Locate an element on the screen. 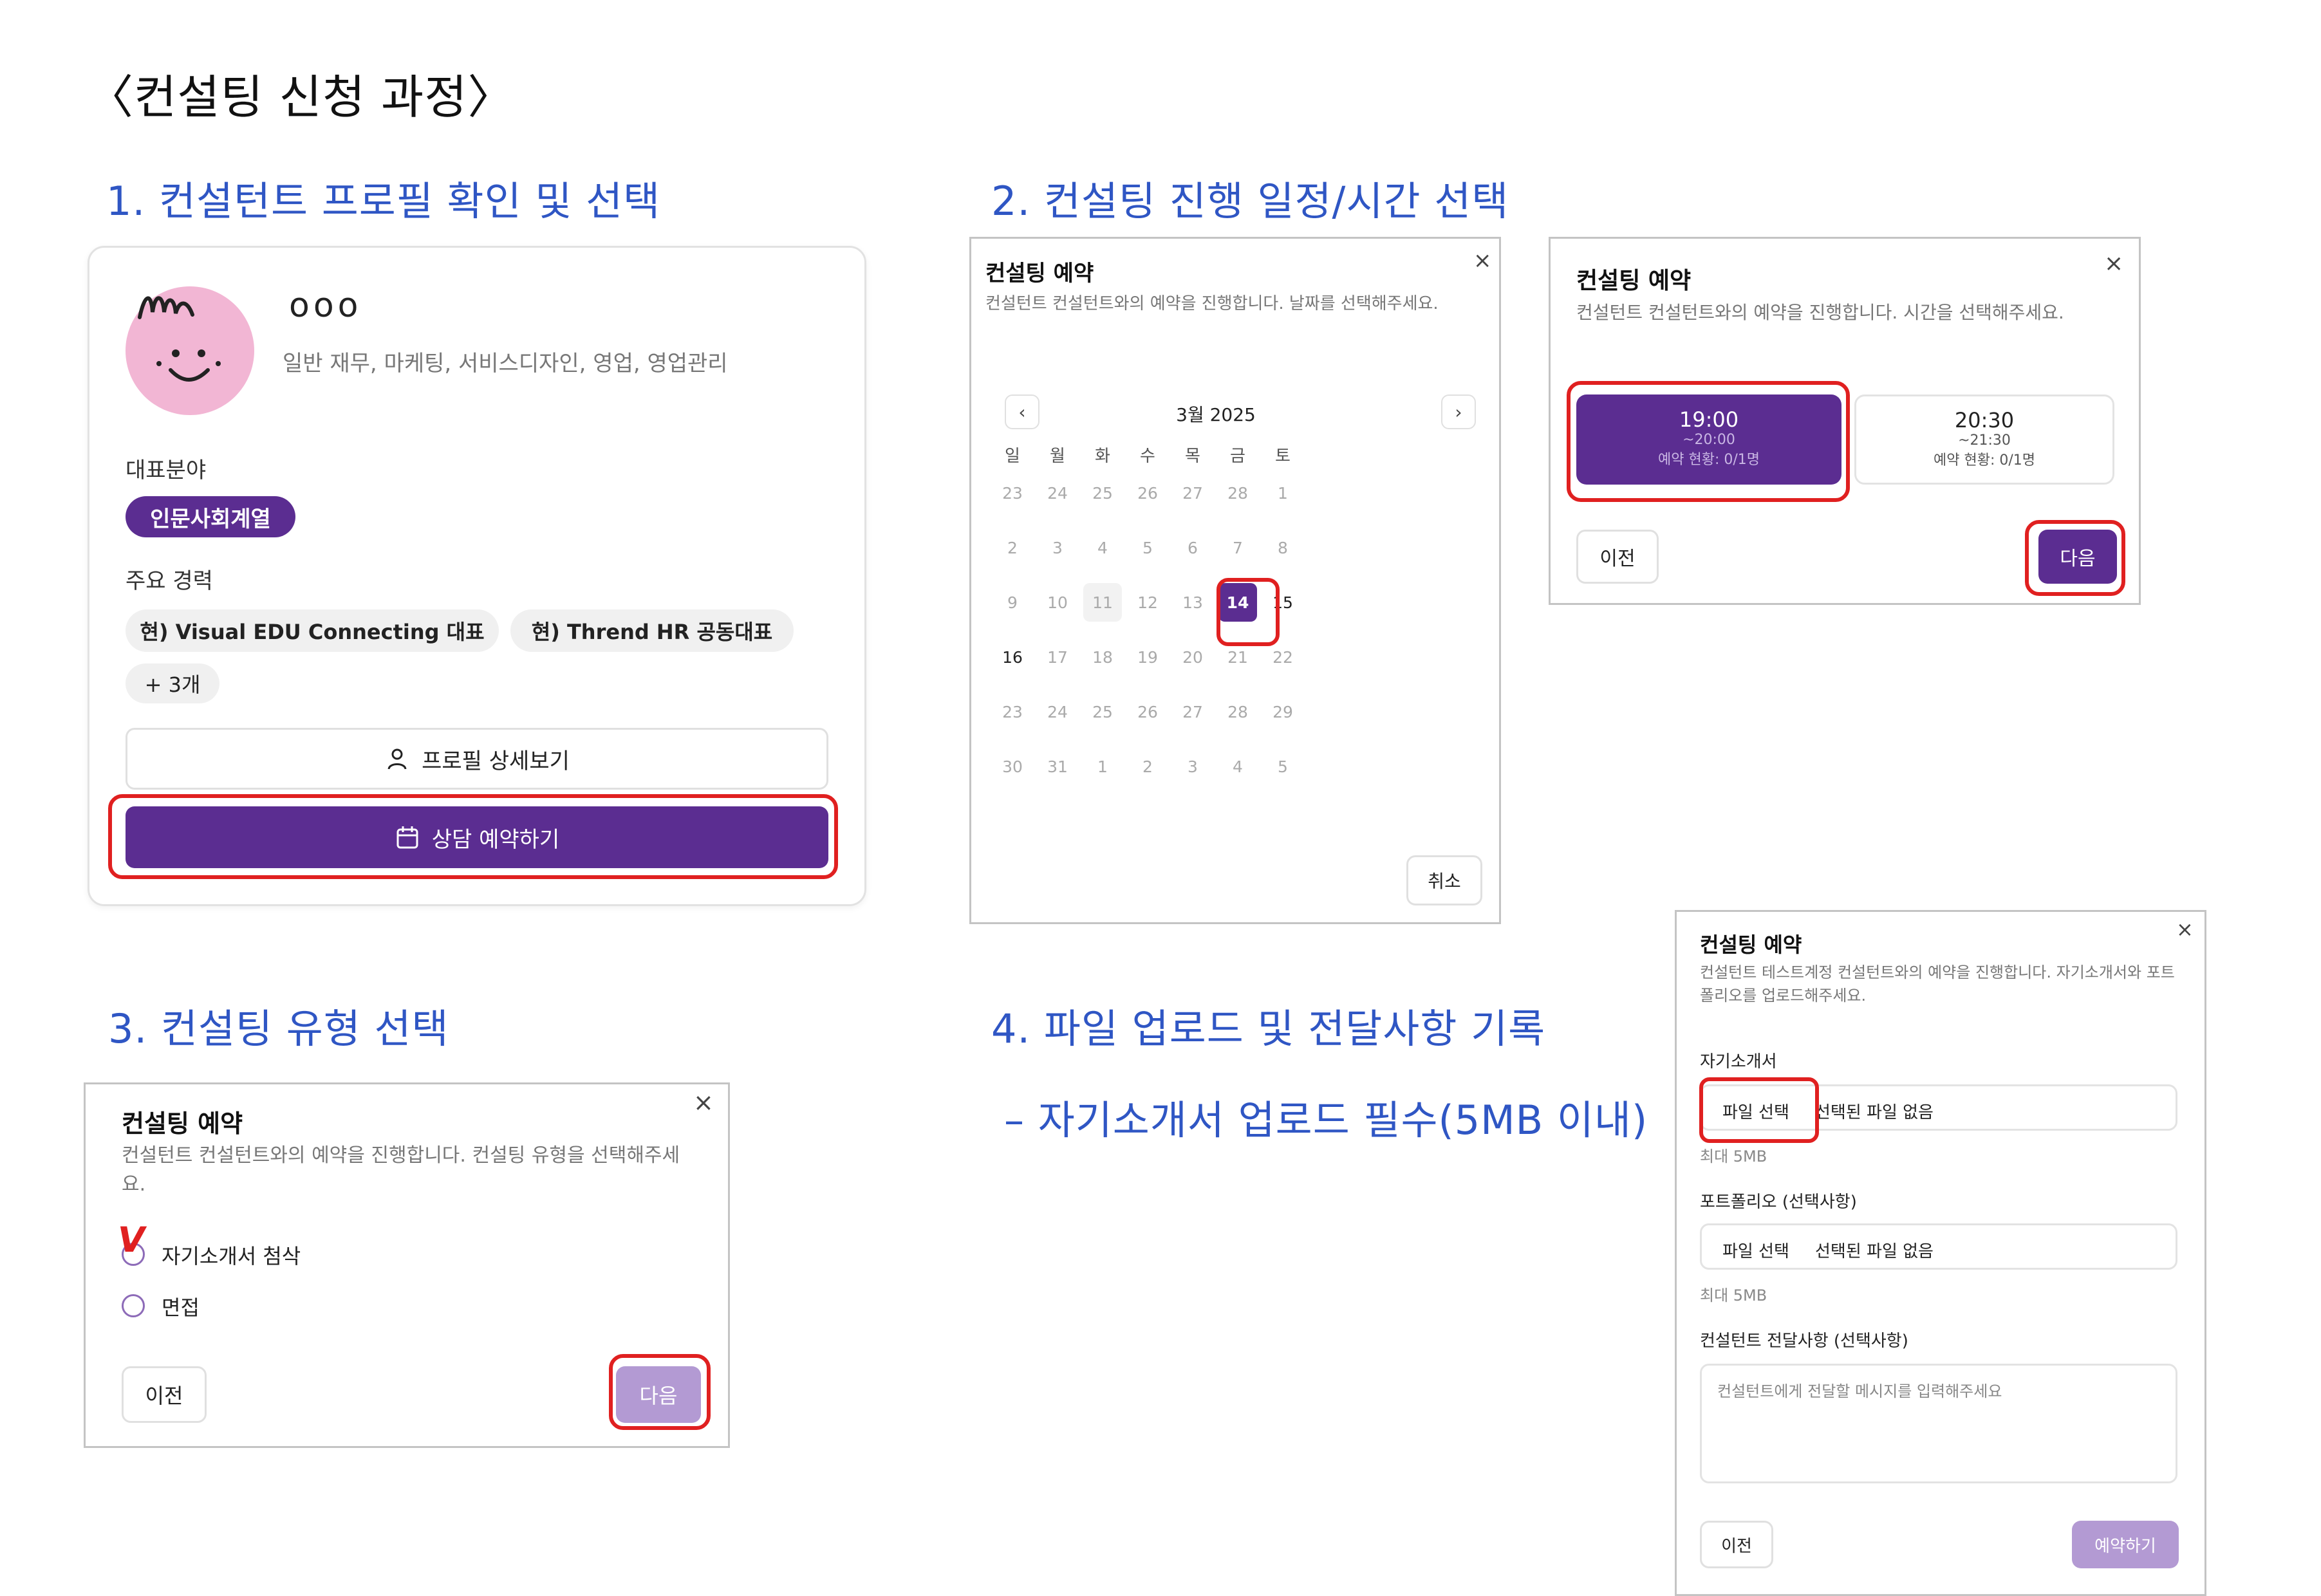 The height and width of the screenshot is (1596, 2321). highlight-selected-date is located at coordinates (1248, 612).